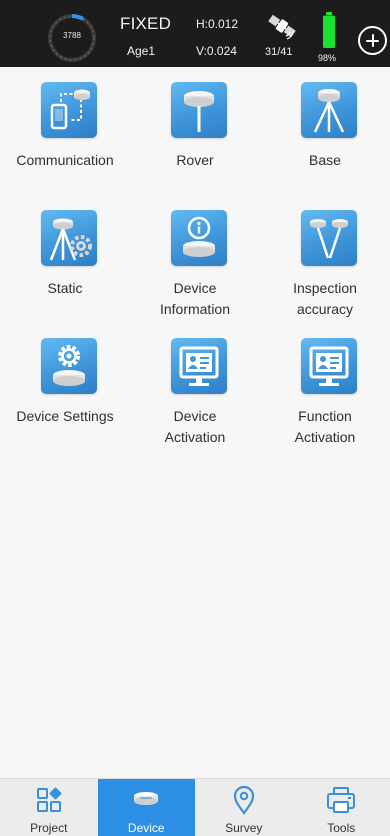 The width and height of the screenshot is (390, 836). I want to click on menu-label: Base, so click(325, 160).